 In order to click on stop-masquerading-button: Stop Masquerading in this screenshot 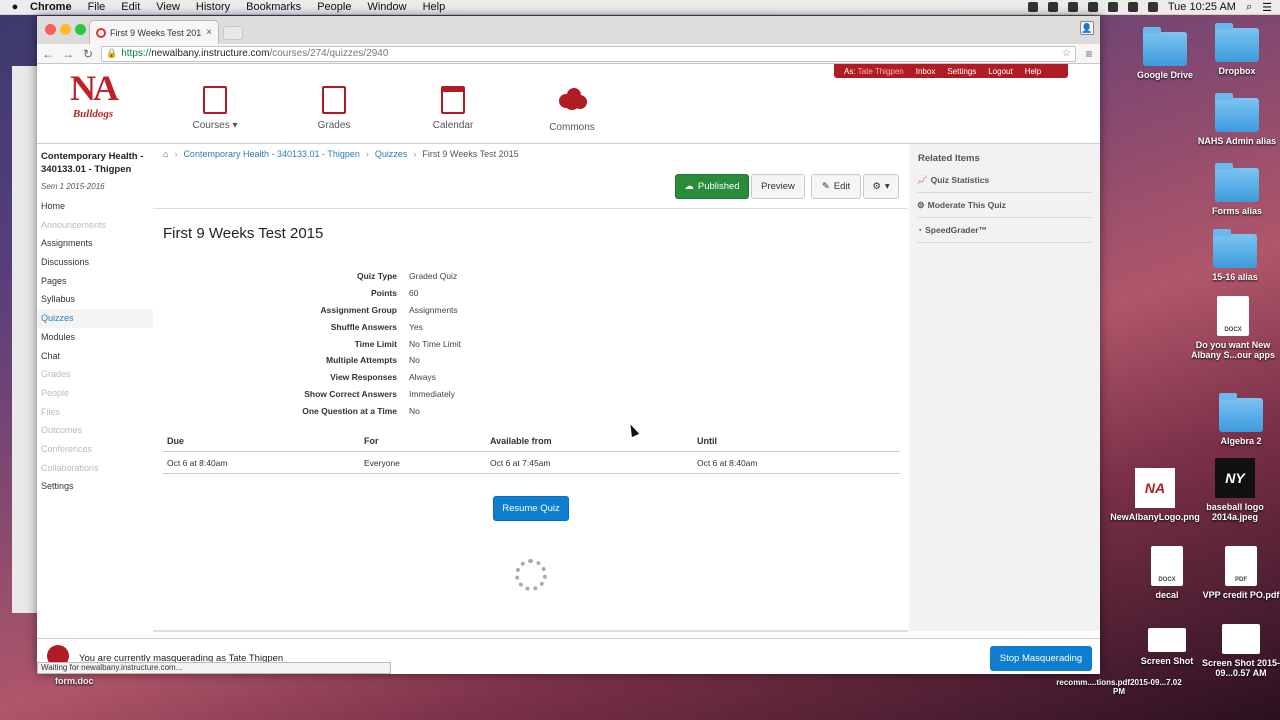, I will do `click(1041, 658)`.